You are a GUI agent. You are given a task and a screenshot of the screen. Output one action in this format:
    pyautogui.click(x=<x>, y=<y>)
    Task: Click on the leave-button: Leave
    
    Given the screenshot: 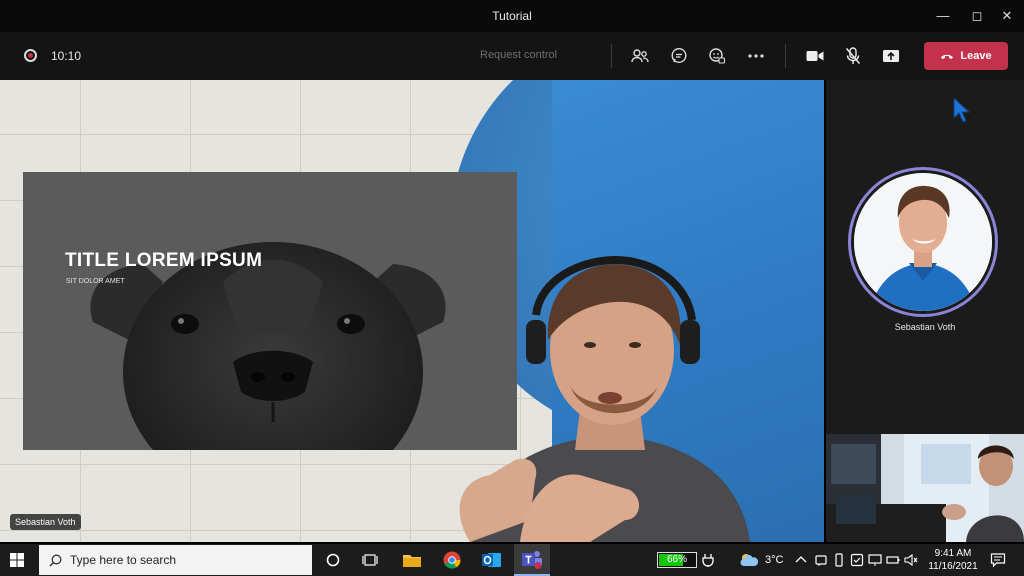 What is the action you would take?
    pyautogui.click(x=966, y=56)
    